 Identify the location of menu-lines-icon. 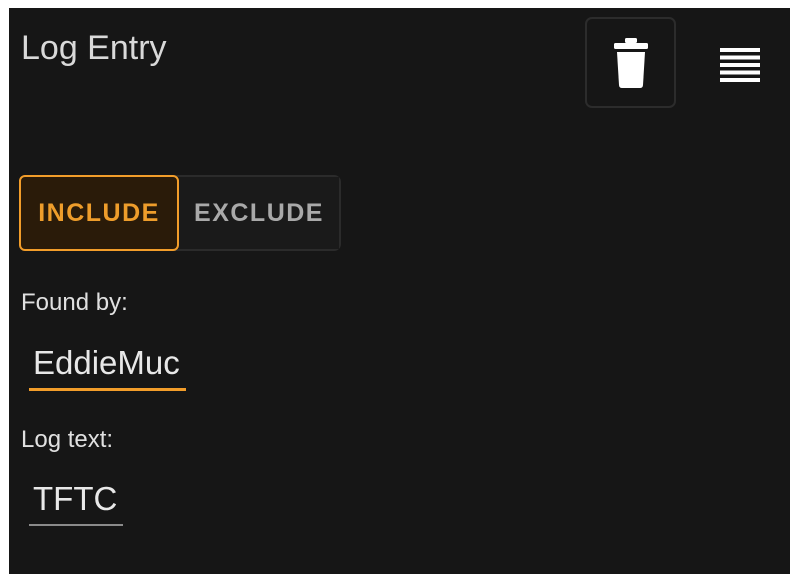
(740, 65).